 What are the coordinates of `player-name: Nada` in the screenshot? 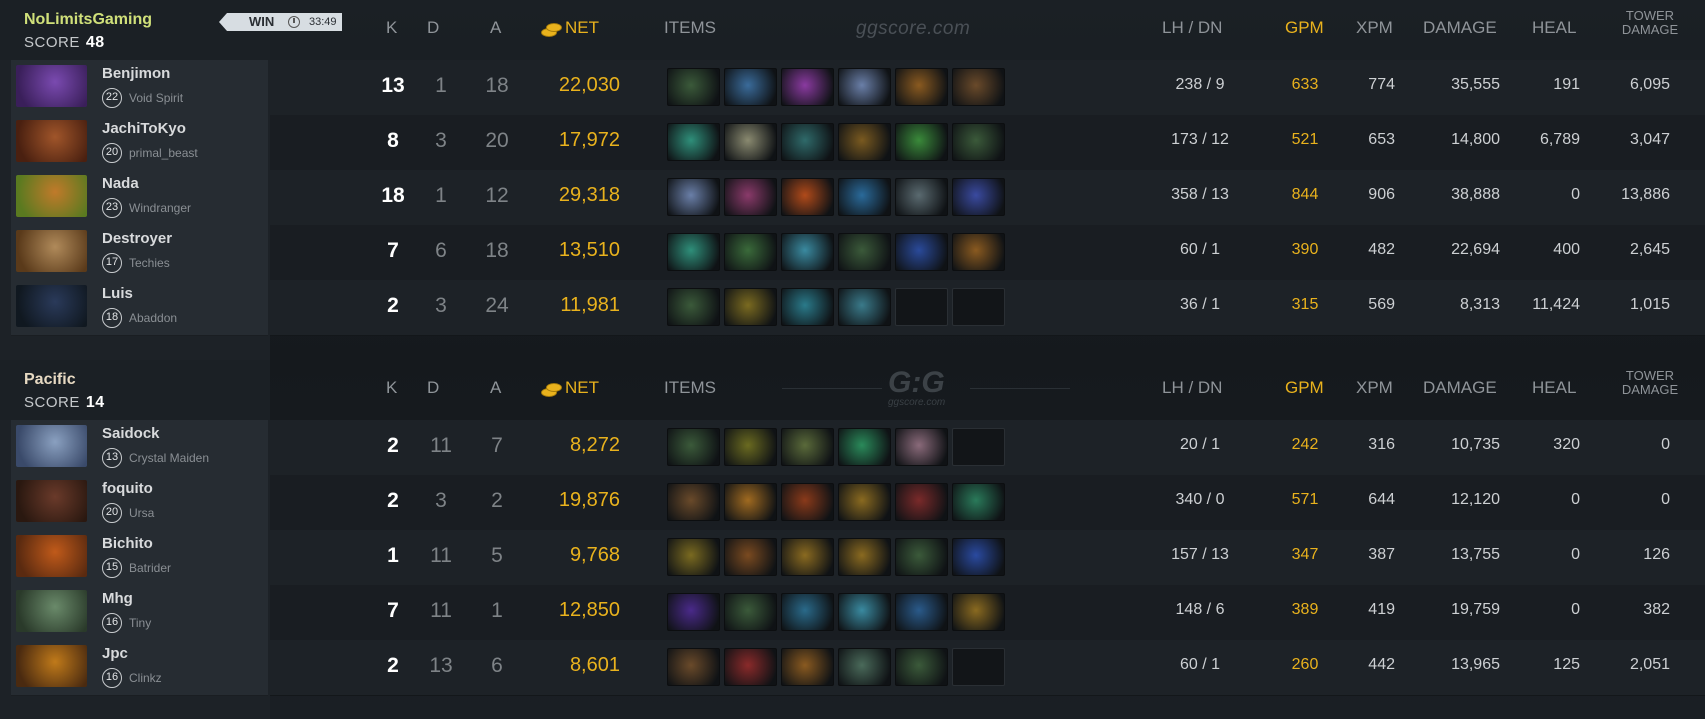 It's located at (120, 183).